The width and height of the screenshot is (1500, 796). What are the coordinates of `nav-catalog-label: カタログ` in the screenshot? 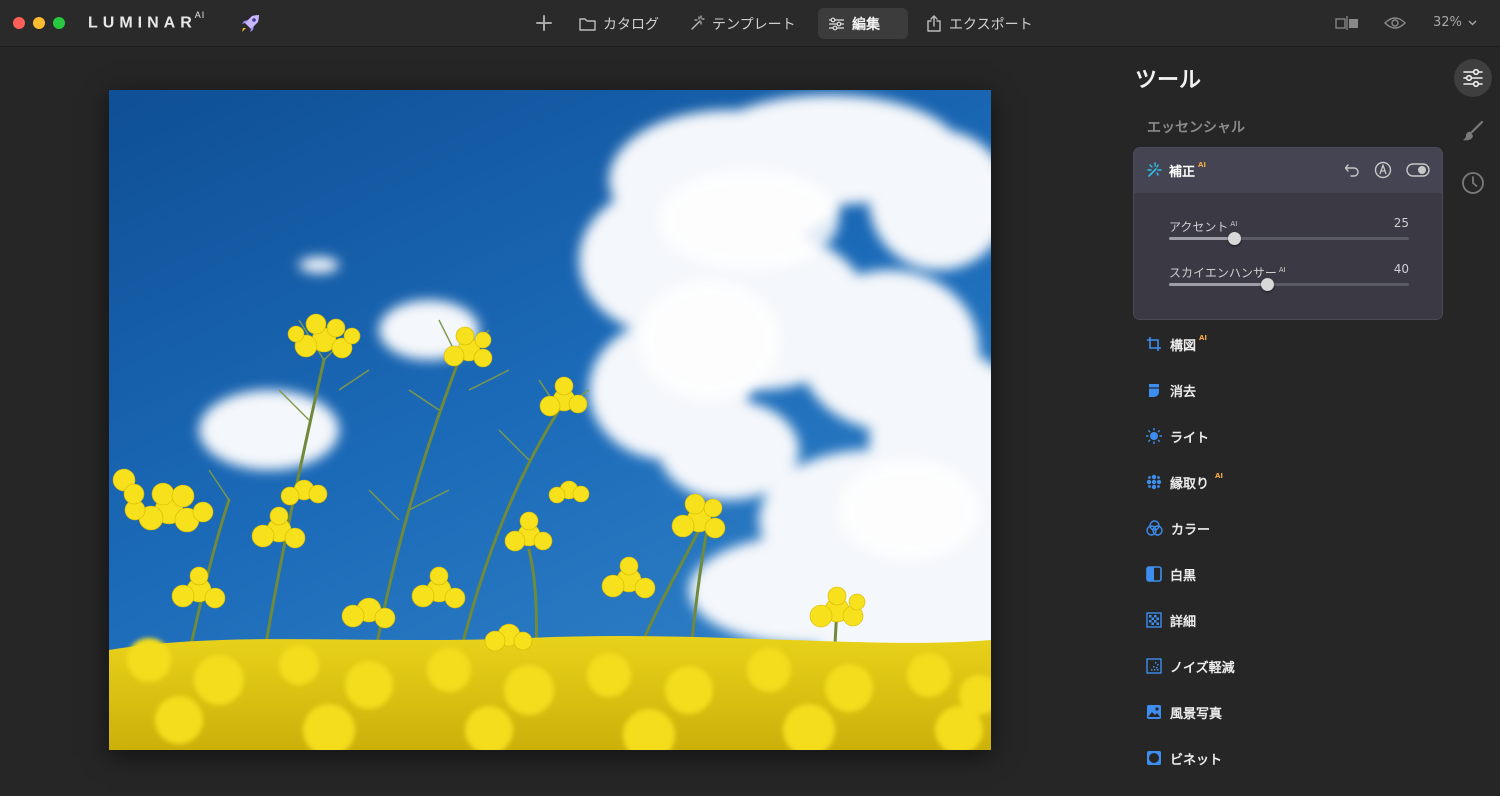 It's located at (631, 24).